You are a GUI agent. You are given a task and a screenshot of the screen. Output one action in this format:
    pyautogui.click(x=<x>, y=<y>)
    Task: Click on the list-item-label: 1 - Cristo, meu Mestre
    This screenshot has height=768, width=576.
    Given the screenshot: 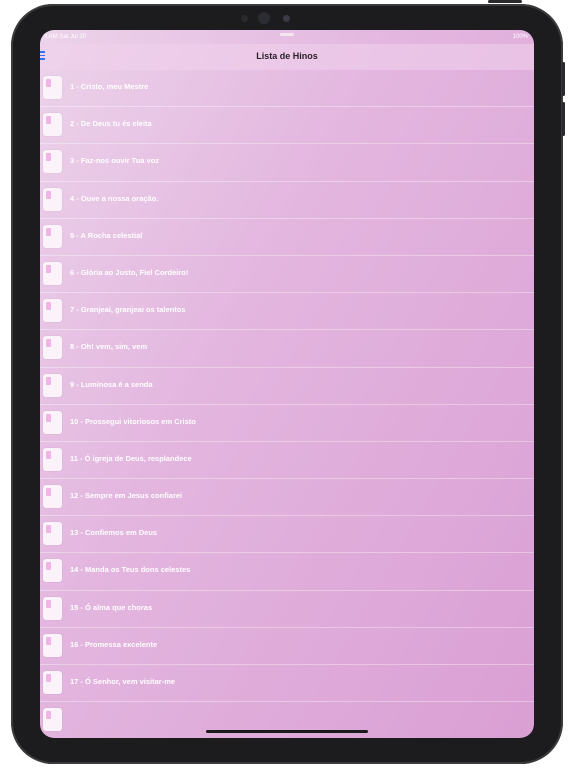 What is the action you would take?
    pyautogui.click(x=109, y=86)
    